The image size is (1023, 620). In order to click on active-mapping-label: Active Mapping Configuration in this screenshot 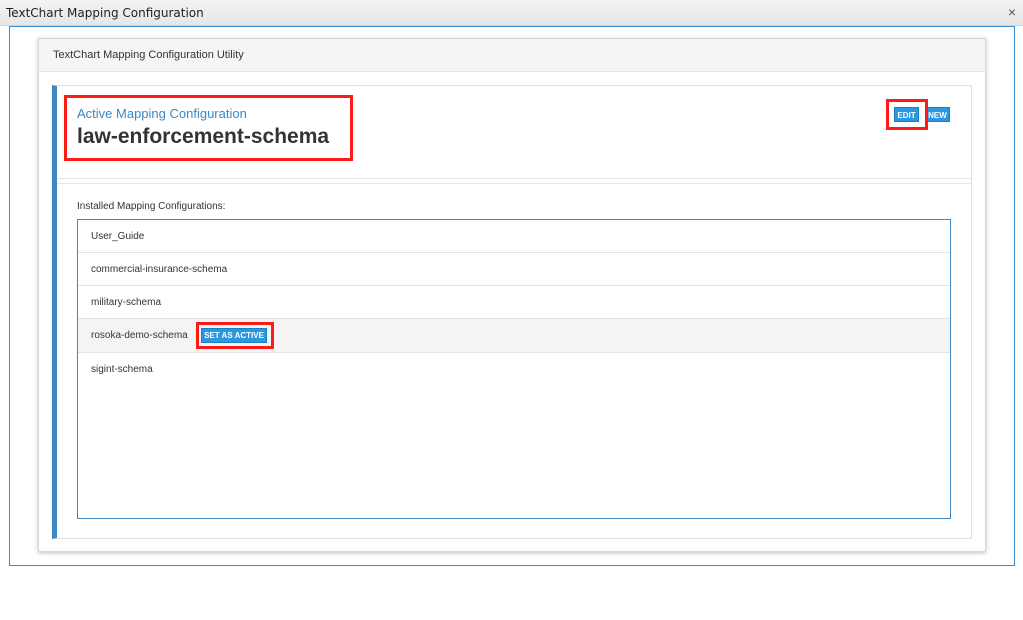, I will do `click(162, 113)`.